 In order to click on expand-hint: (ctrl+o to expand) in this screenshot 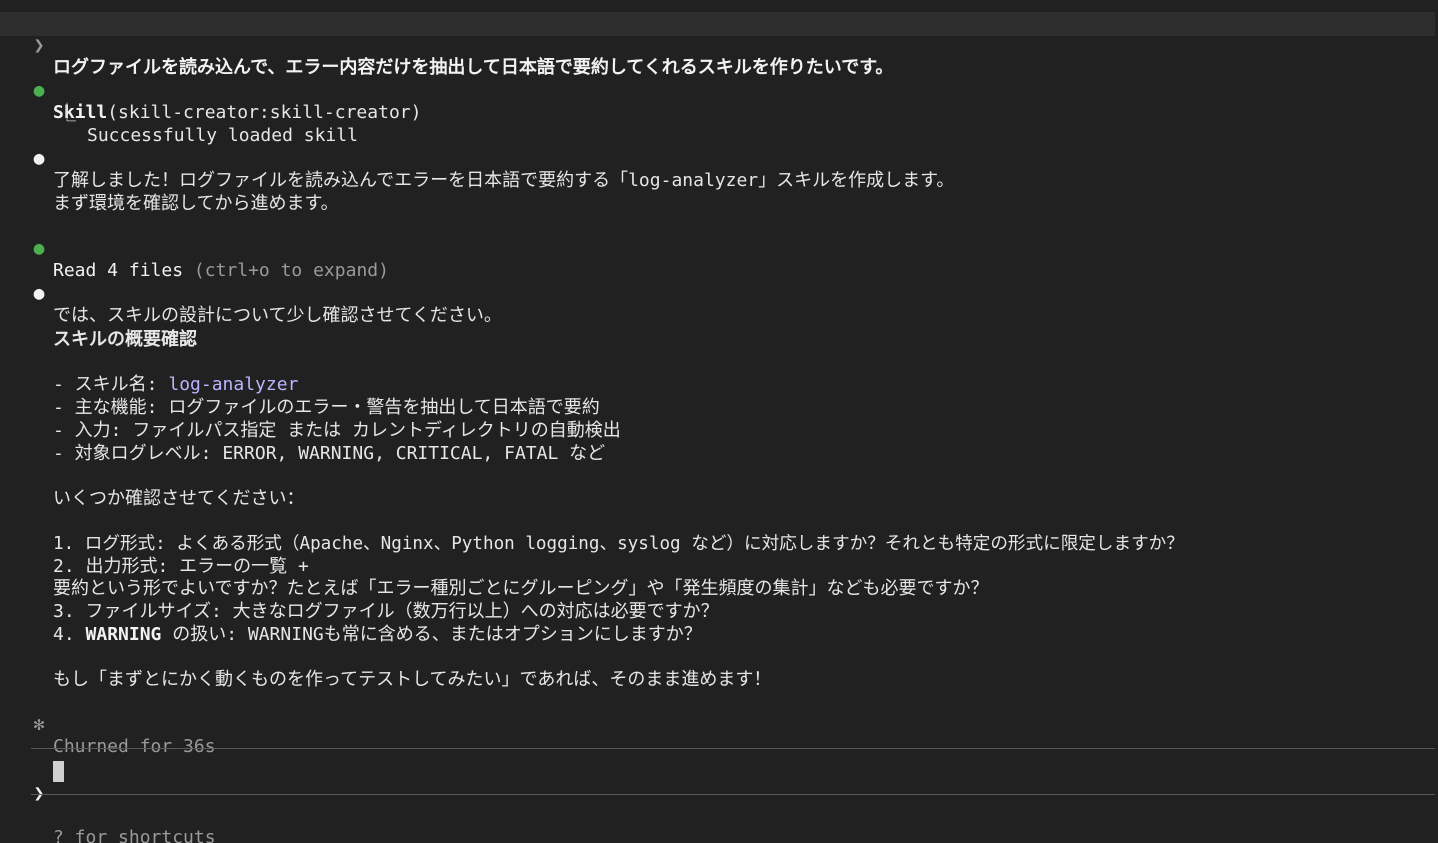, I will do `click(291, 270)`.